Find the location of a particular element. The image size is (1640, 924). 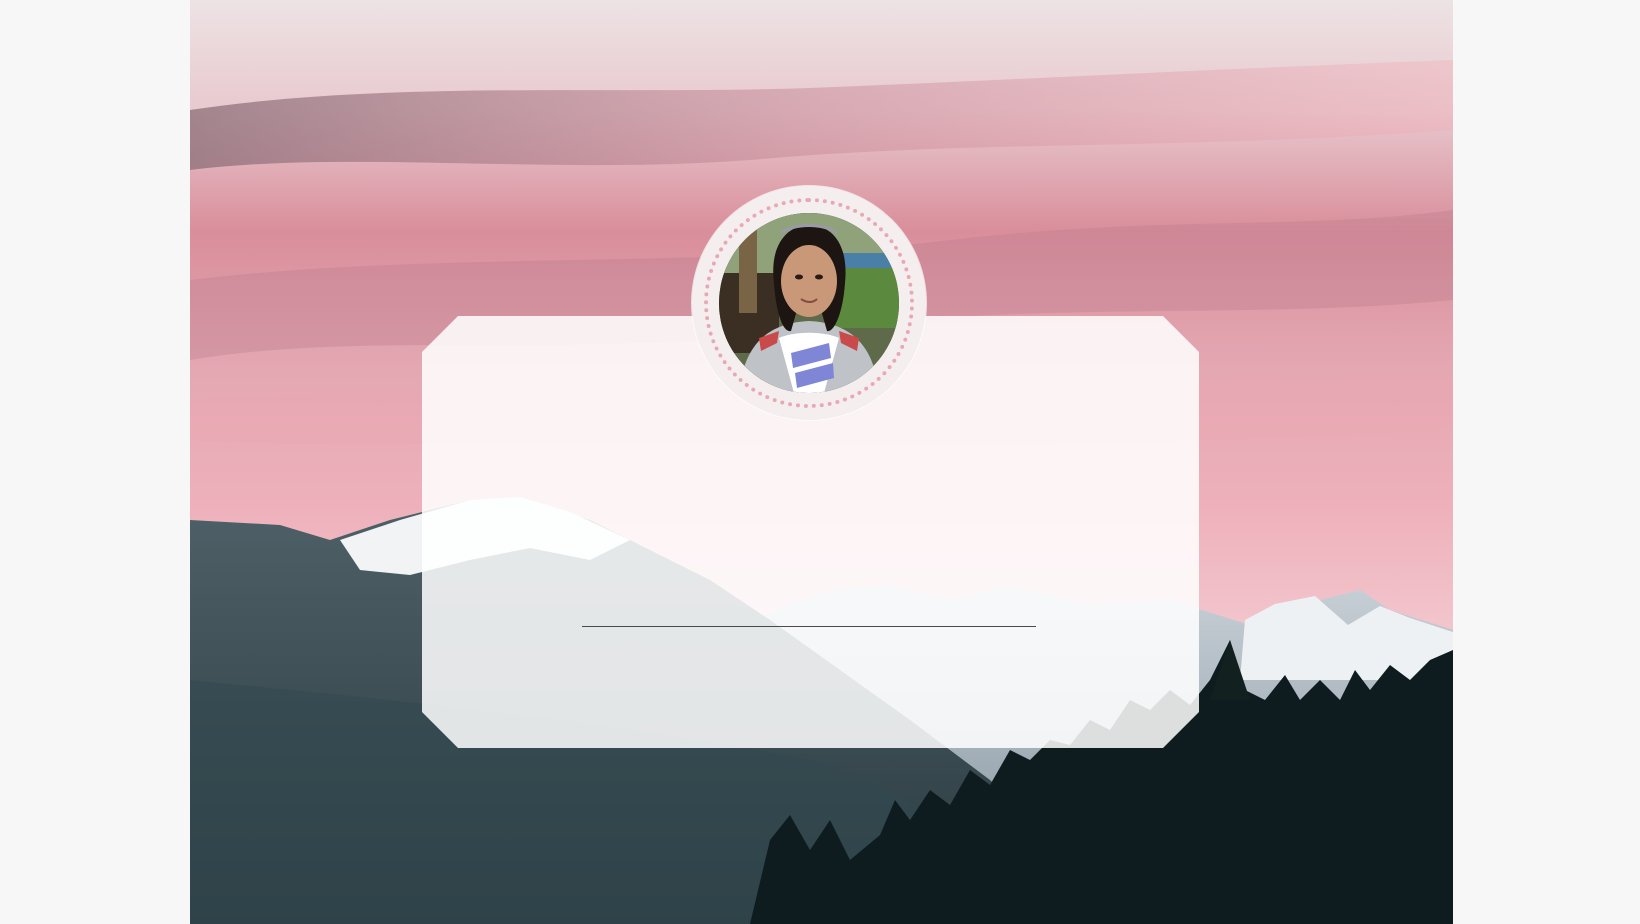

signature-line is located at coordinates (809, 626).